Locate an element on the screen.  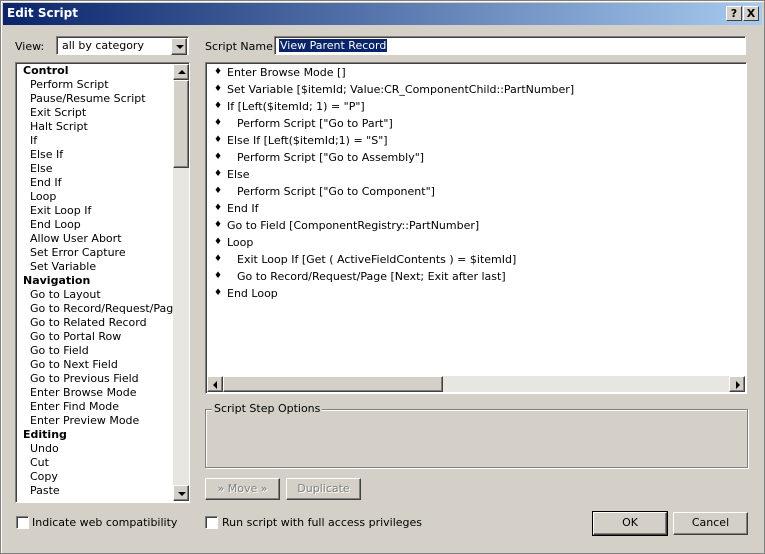
step-list-item: Pause/Resume Script is located at coordinates (95, 99).